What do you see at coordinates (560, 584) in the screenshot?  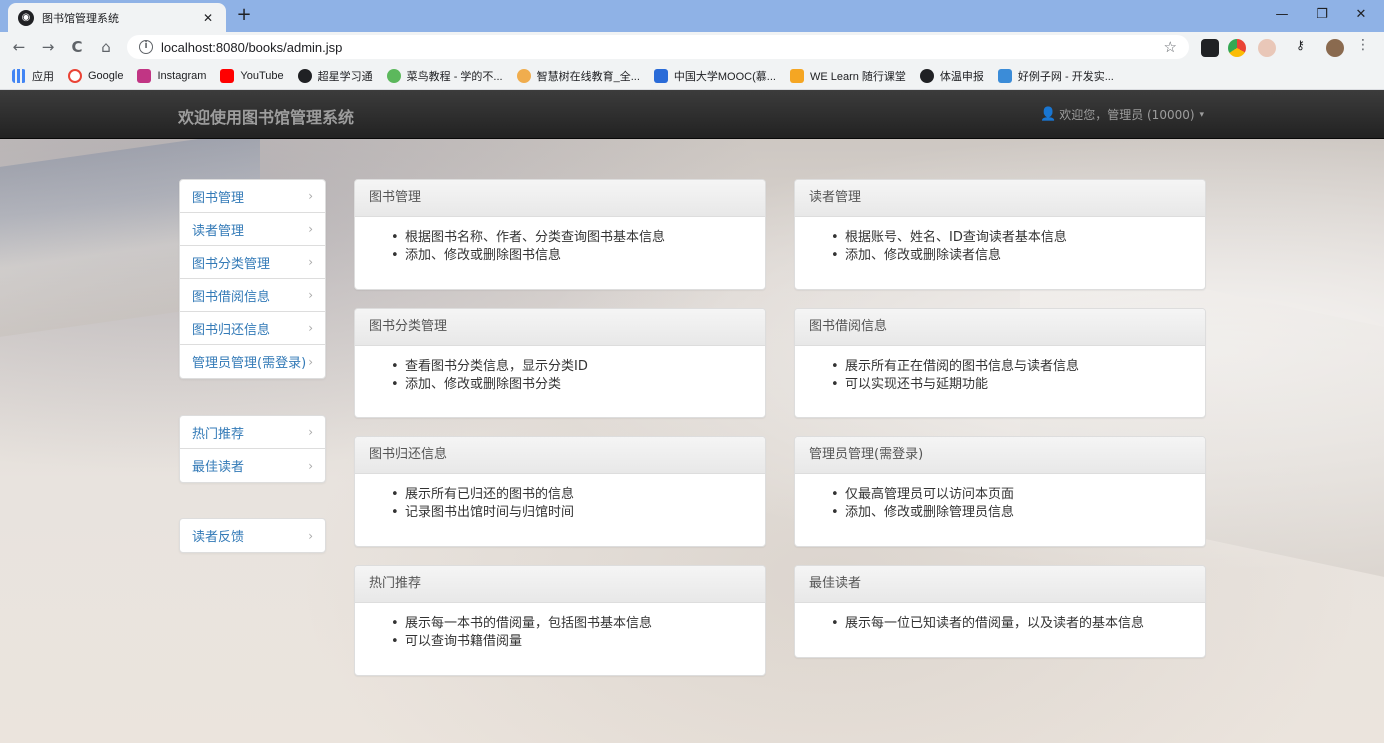 I see `panel-title: 热门推荐` at bounding box center [560, 584].